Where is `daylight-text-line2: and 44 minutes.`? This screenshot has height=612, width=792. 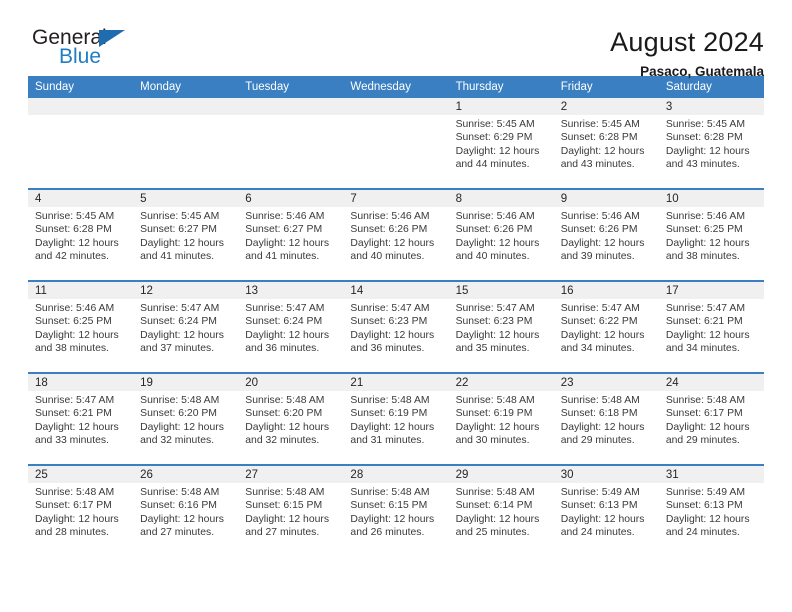
daylight-text-line2: and 44 minutes. is located at coordinates (492, 164).